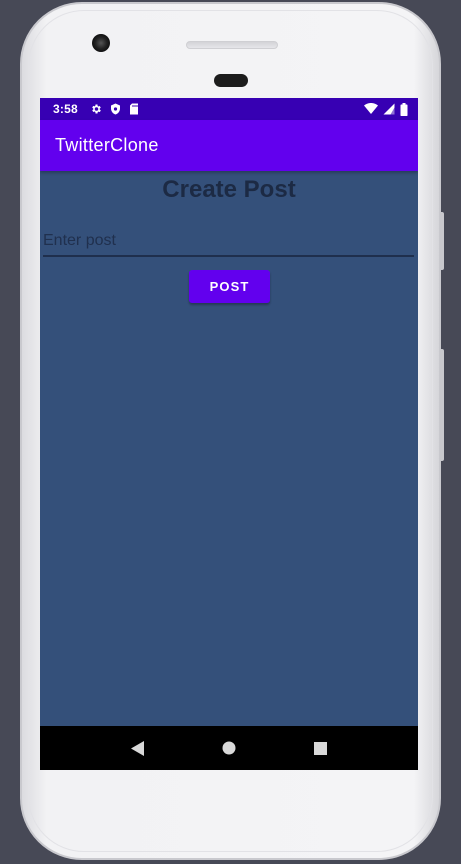 The image size is (461, 864). I want to click on nav-home-button, so click(229, 748).